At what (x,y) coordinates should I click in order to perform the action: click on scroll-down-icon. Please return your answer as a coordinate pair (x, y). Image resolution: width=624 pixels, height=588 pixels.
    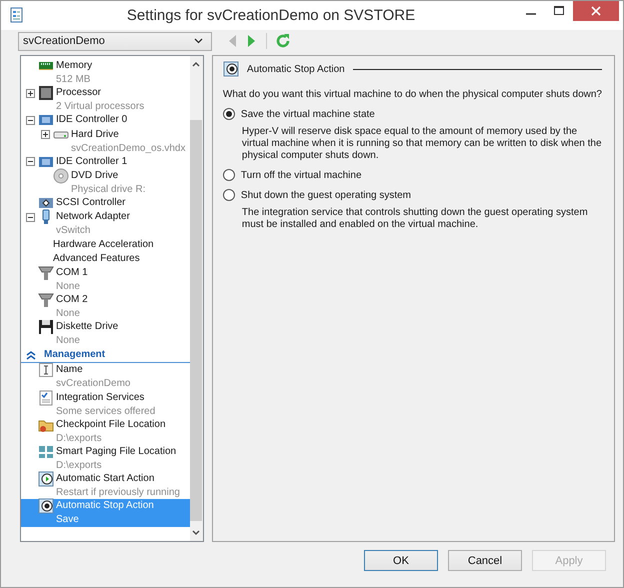
    Looking at the image, I should click on (196, 533).